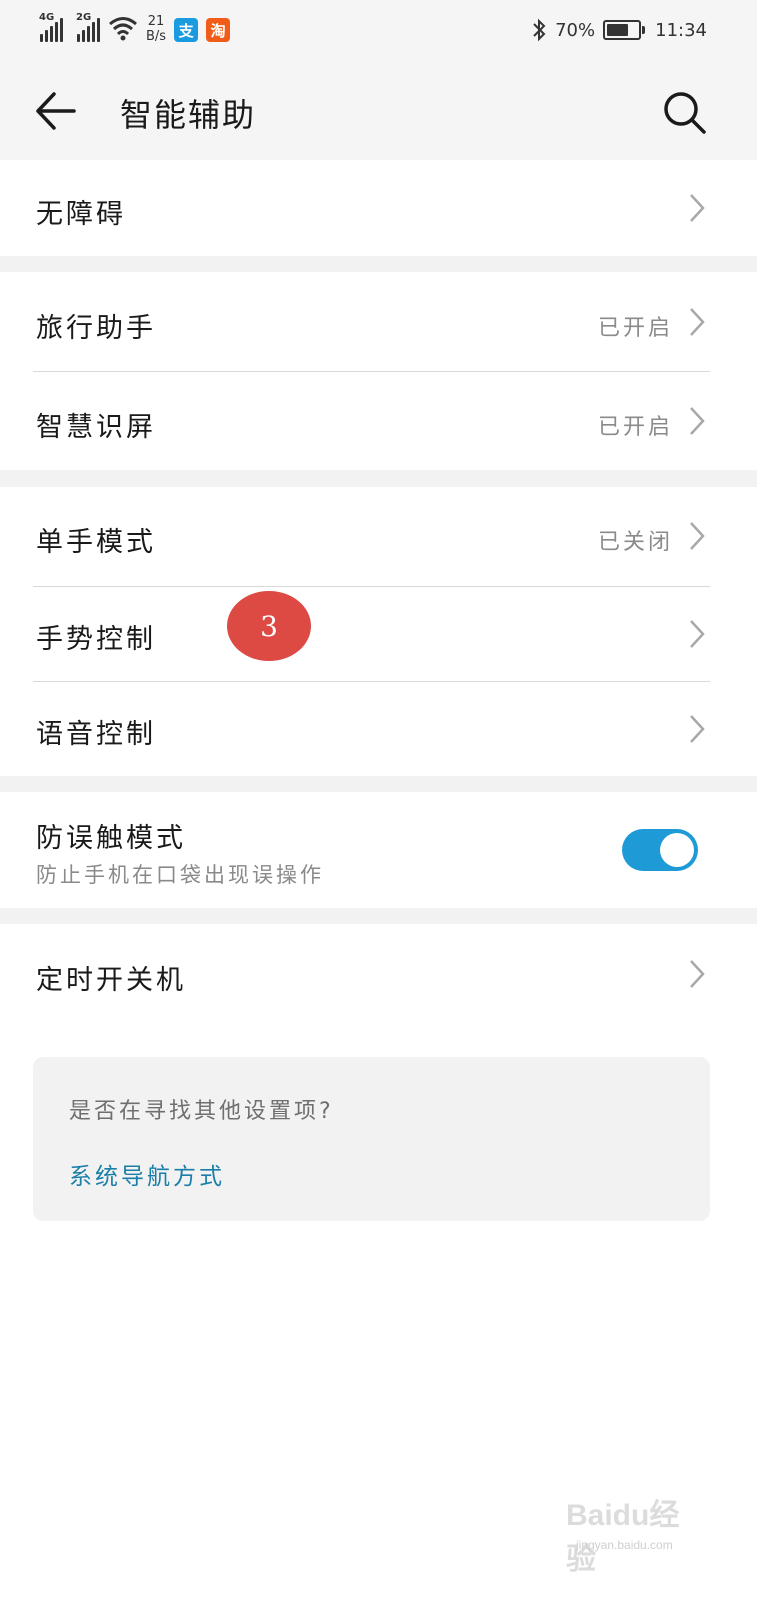 This screenshot has height=1600, width=757. Describe the element at coordinates (684, 112) in the screenshot. I see `search-icon` at that location.